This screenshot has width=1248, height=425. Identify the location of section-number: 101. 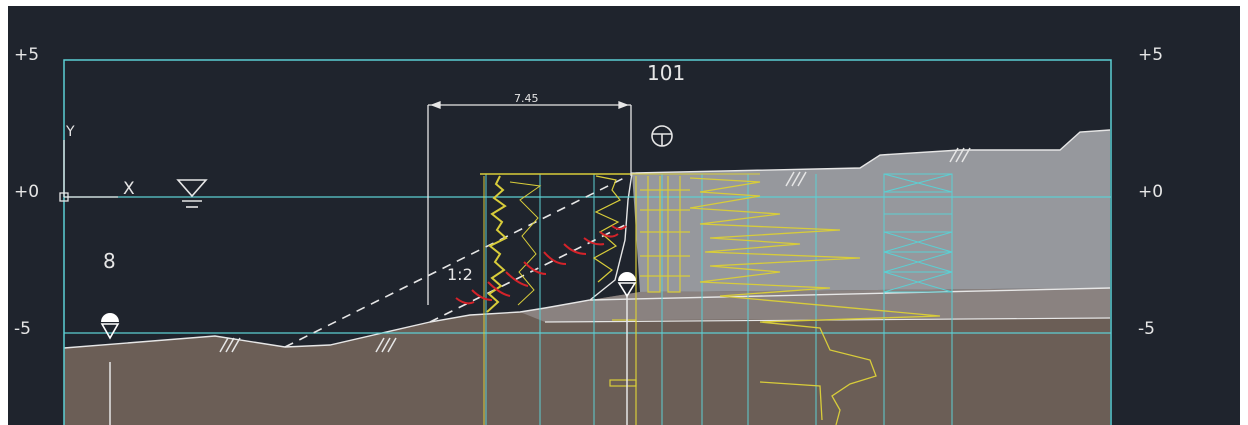
(666, 73).